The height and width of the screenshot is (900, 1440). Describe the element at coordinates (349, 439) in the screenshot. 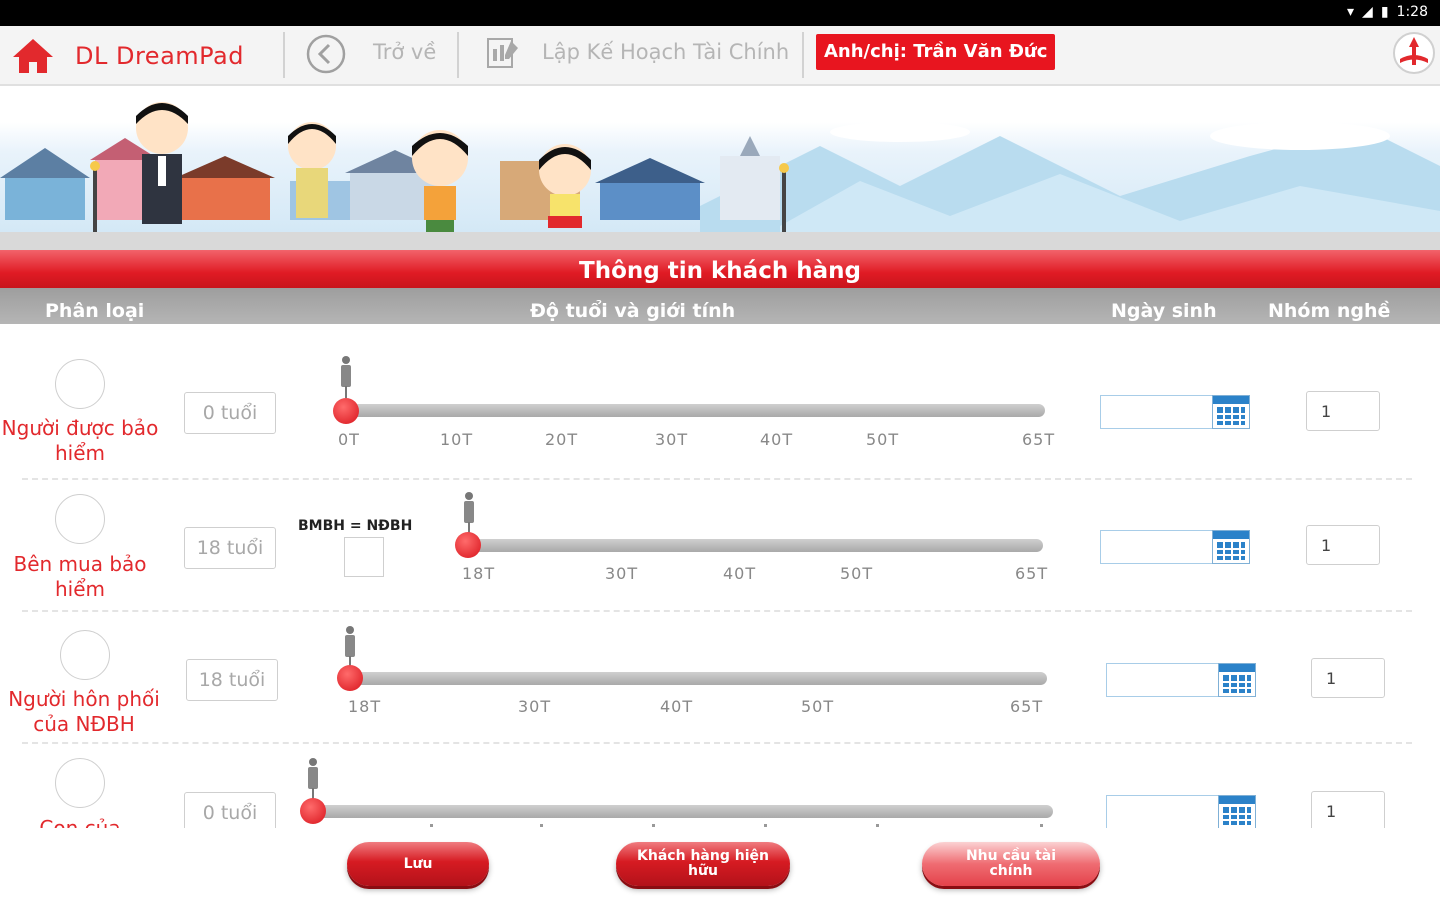

I see `tick-label: 0T` at that location.